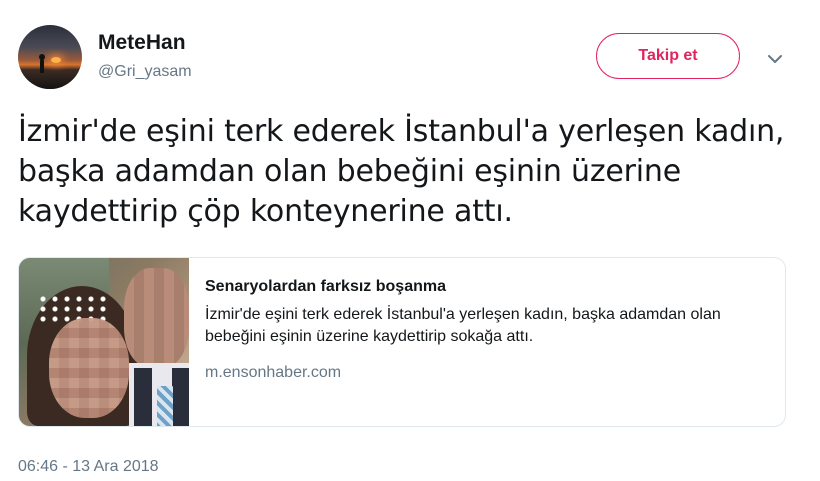 The height and width of the screenshot is (481, 820). What do you see at coordinates (145, 72) in the screenshot?
I see `user-handle: @Gri_yasam` at bounding box center [145, 72].